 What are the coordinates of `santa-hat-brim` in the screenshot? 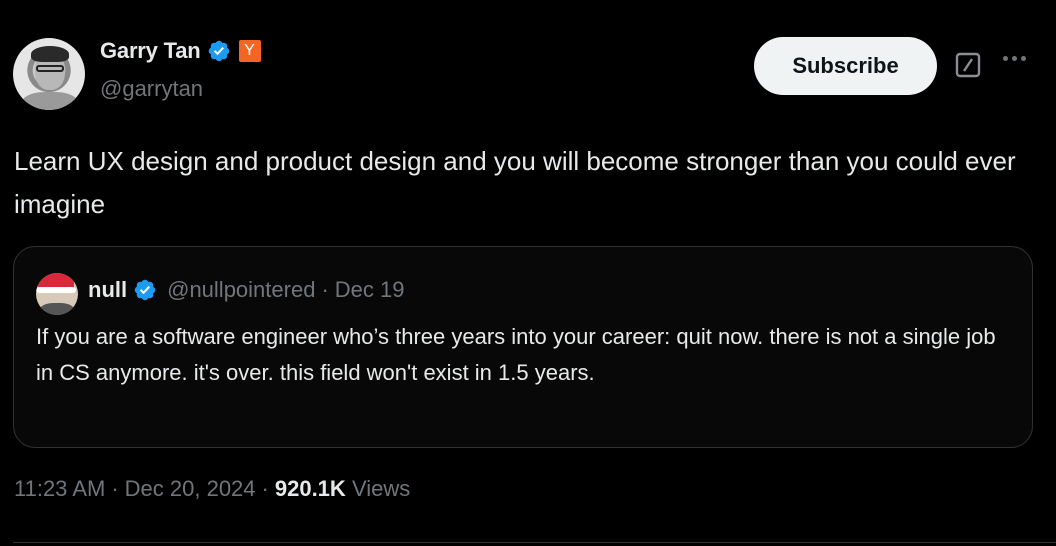 It's located at (56, 290).